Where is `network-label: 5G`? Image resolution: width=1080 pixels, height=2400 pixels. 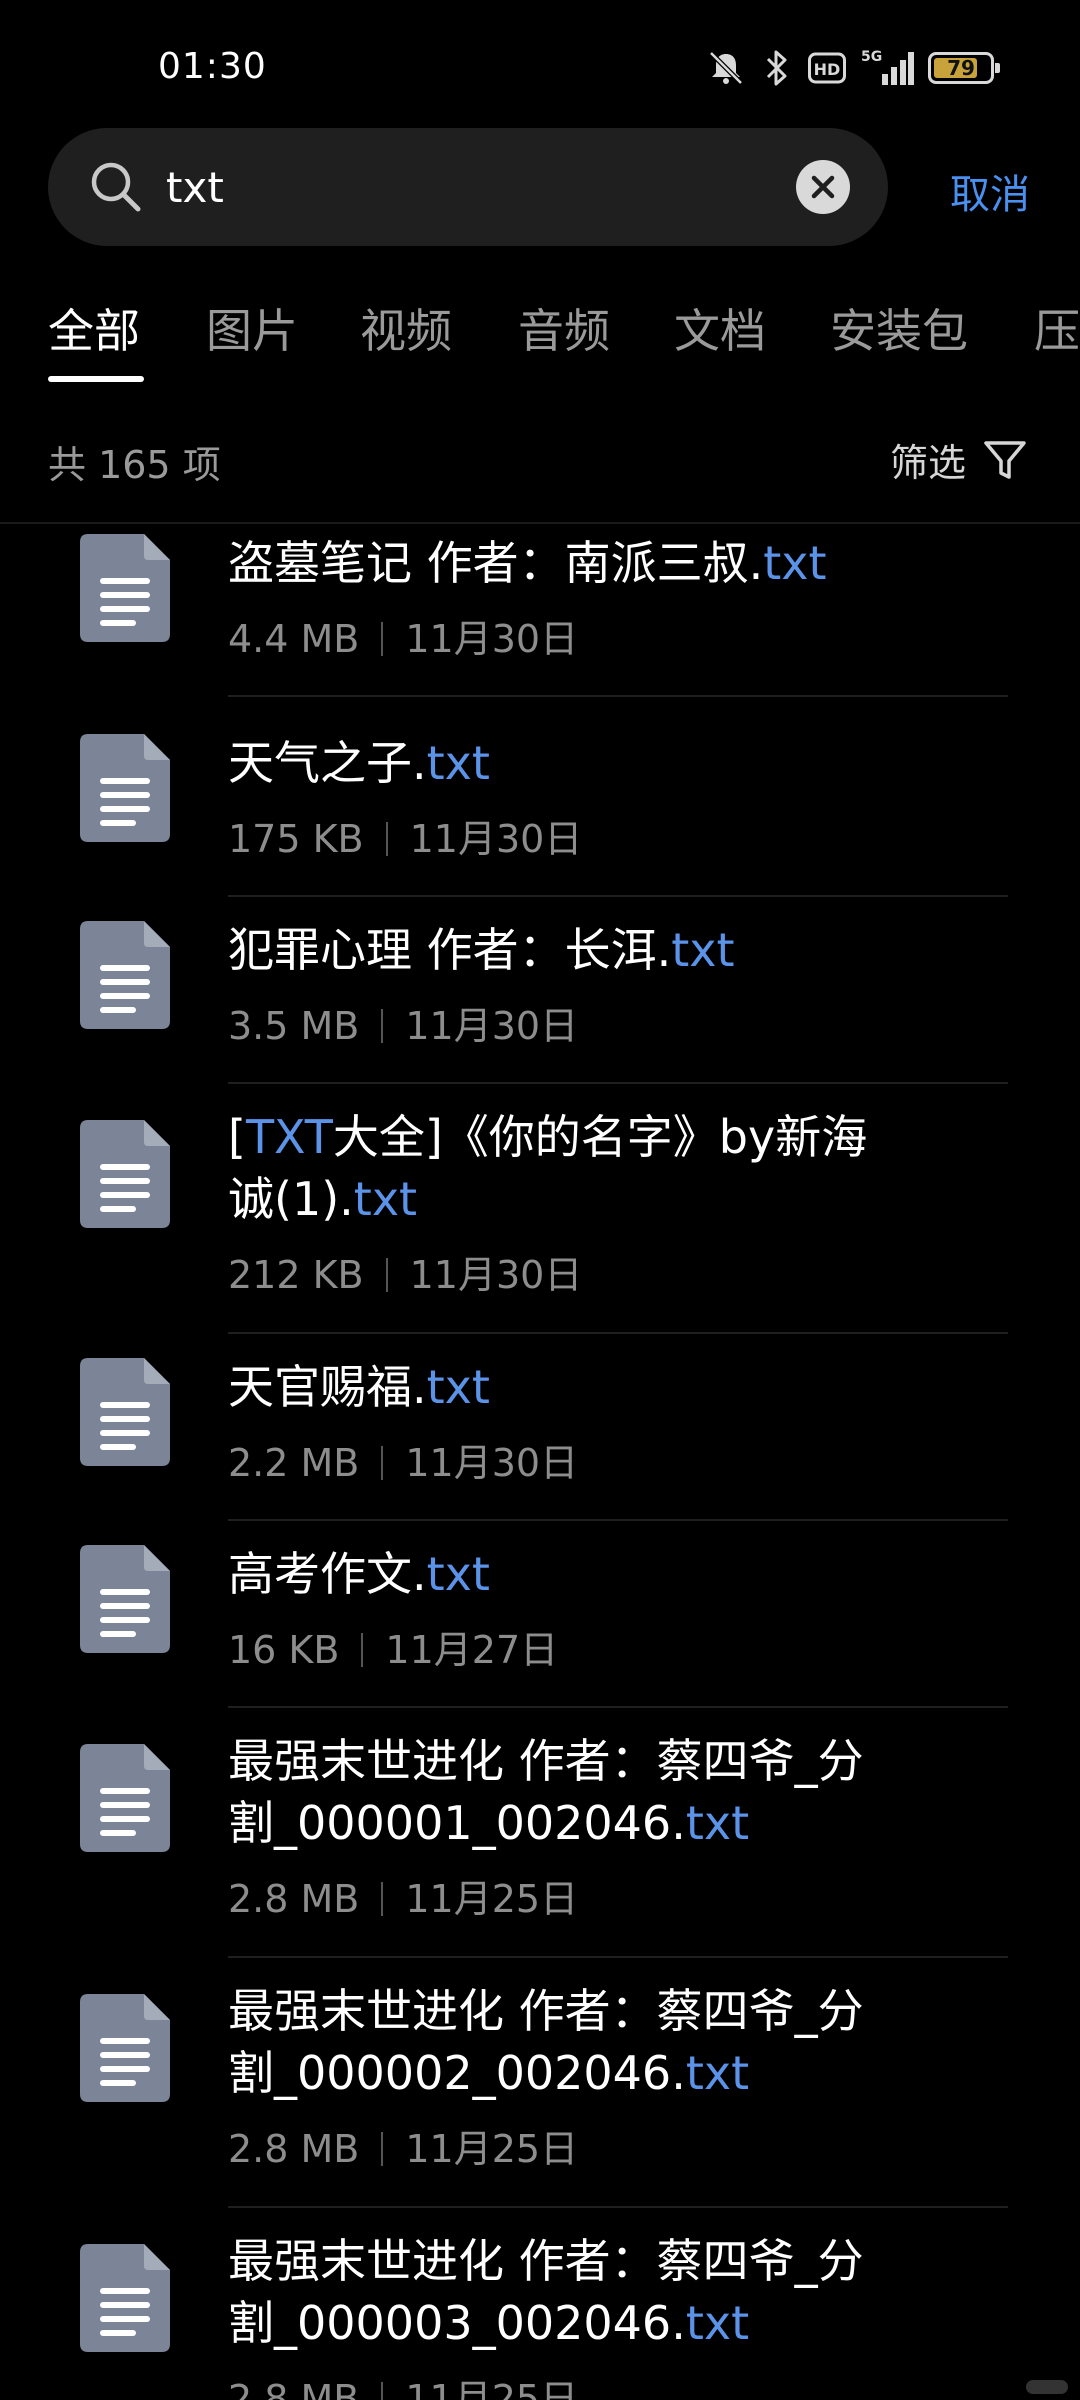
network-label: 5G is located at coordinates (871, 57).